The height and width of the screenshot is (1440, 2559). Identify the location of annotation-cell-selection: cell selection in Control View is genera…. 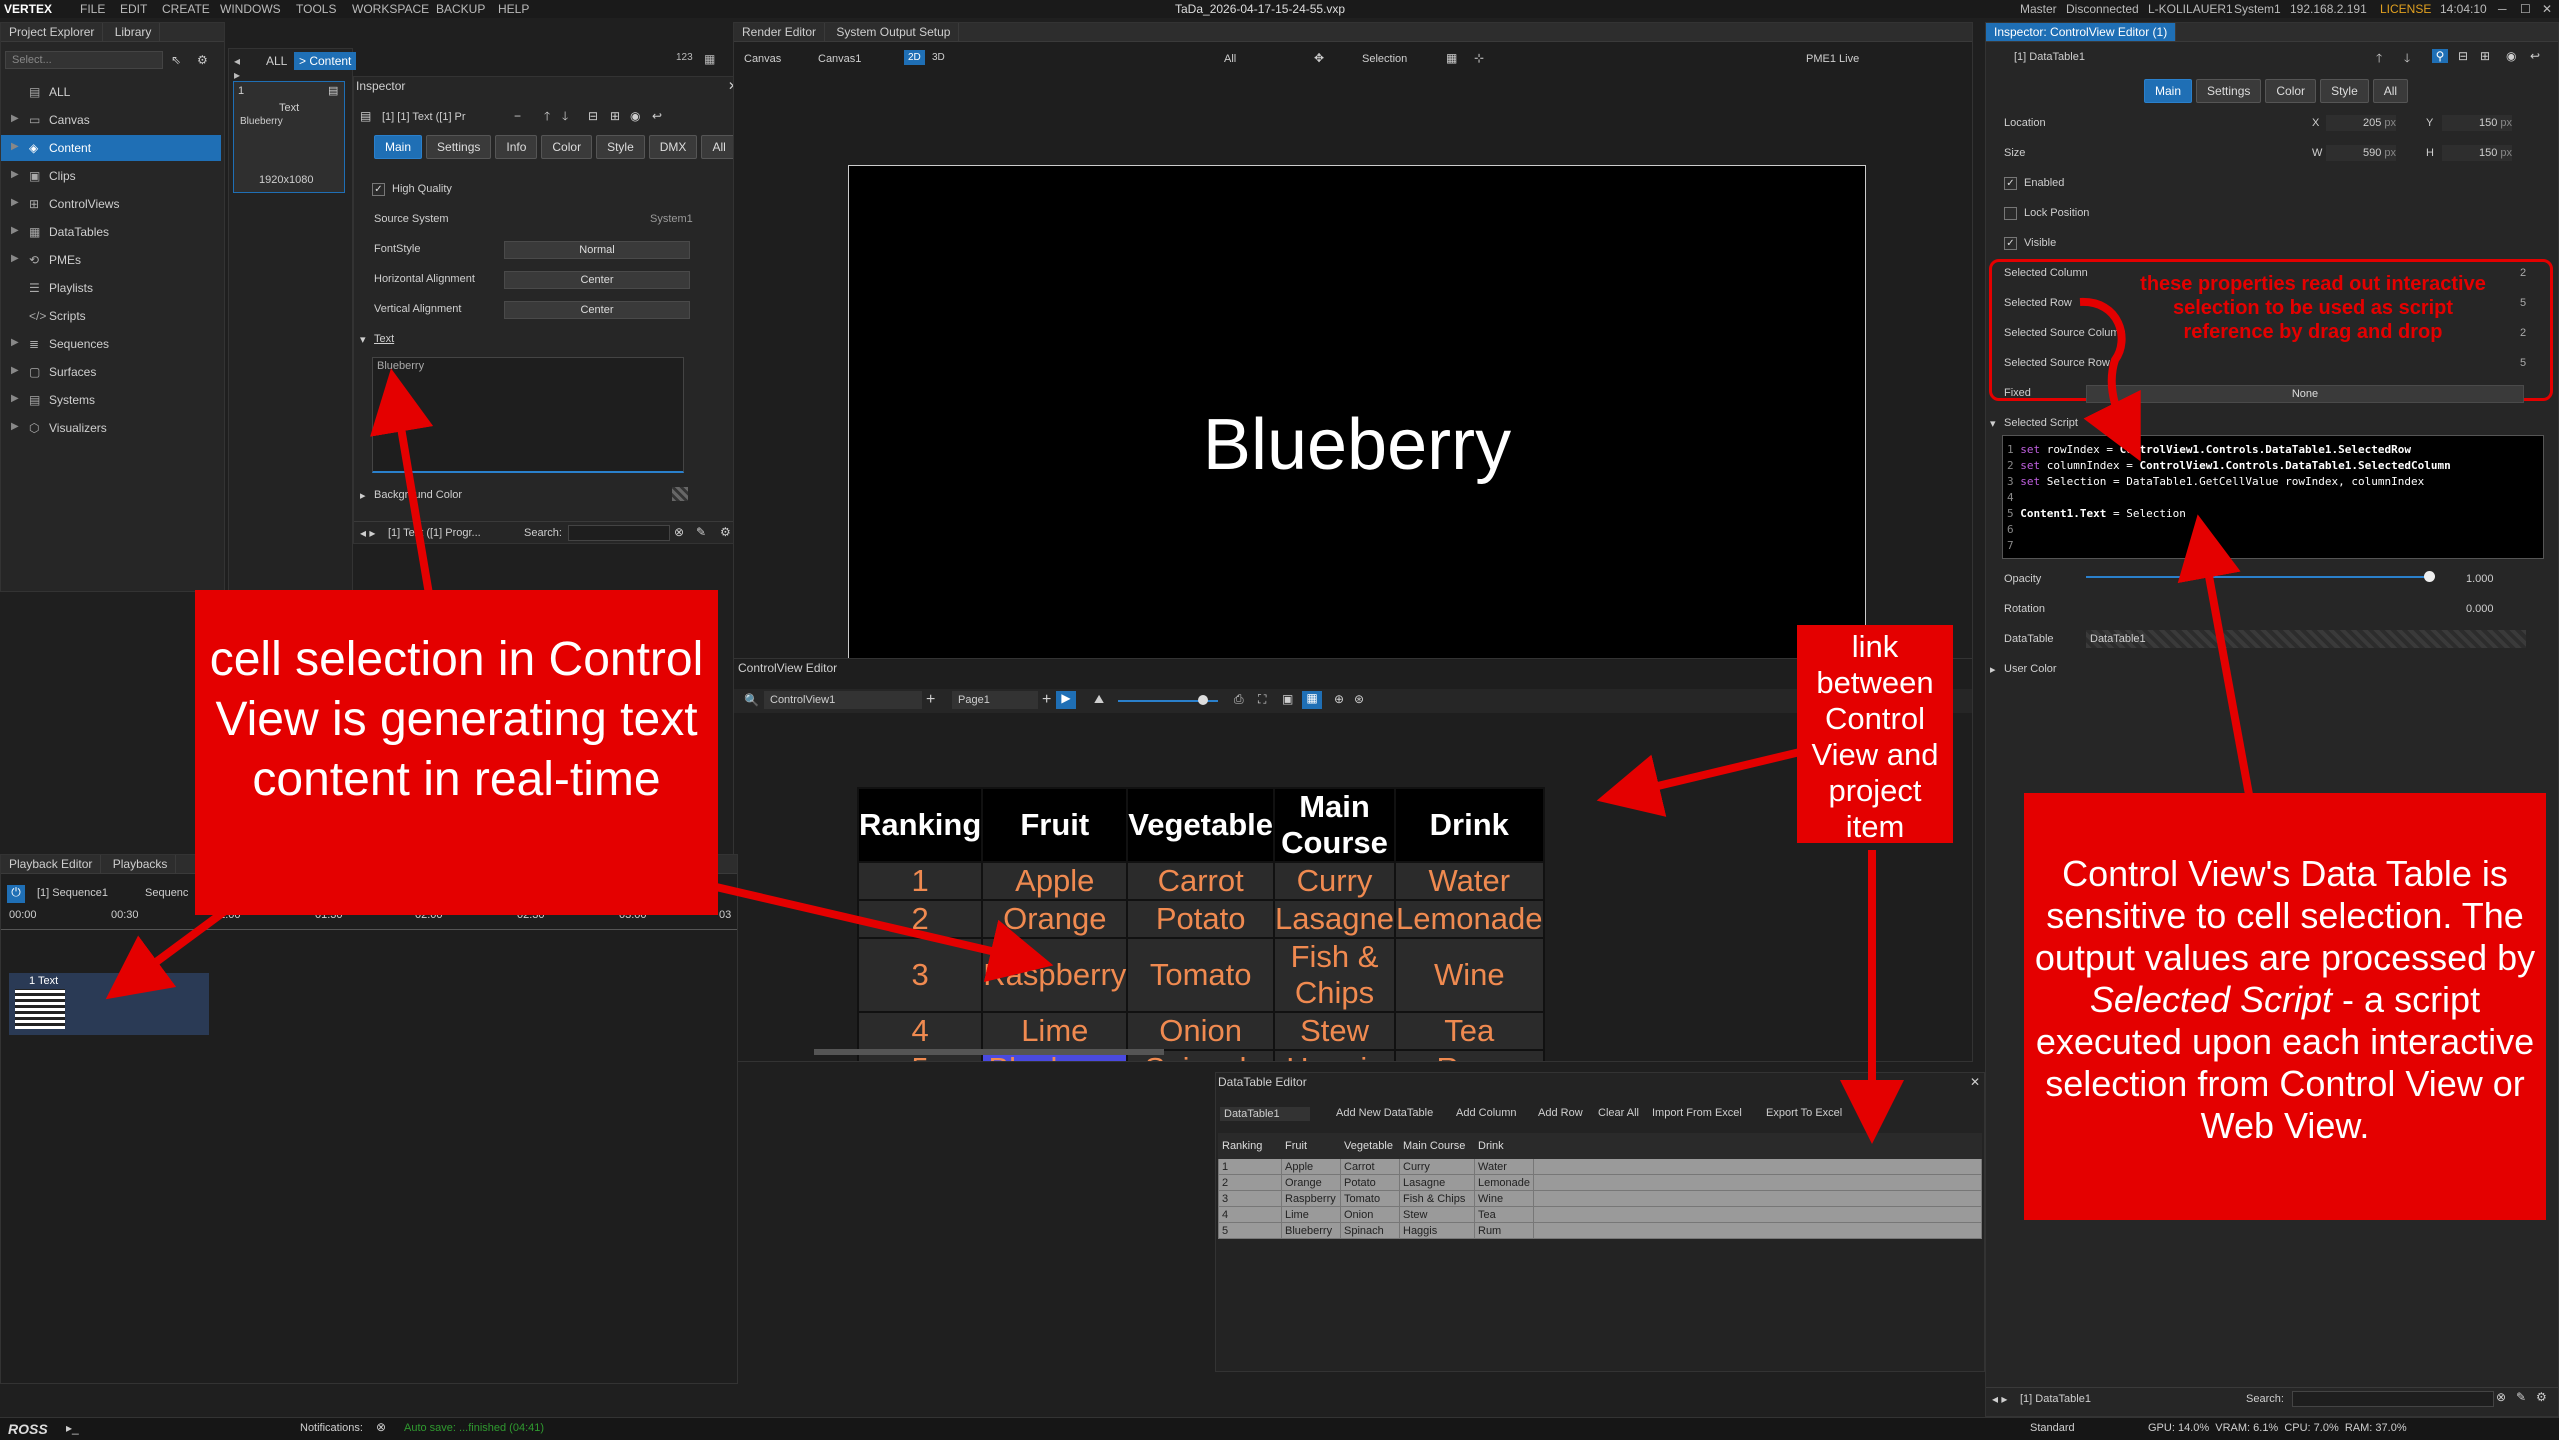
(456, 752).